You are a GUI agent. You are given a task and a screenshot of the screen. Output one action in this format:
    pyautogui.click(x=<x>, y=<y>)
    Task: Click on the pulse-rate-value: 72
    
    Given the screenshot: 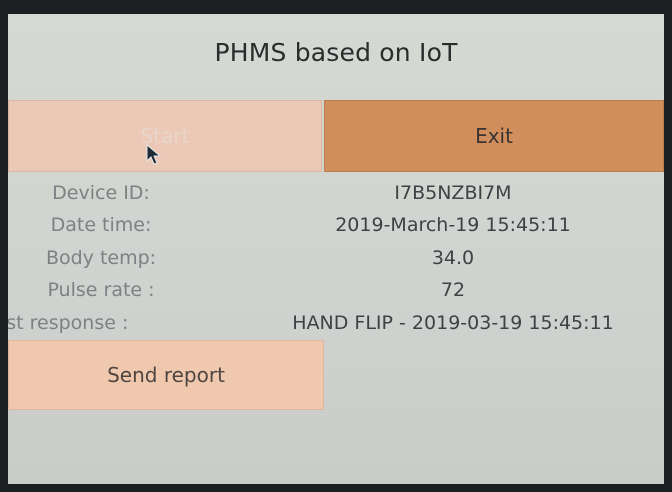 What is the action you would take?
    pyautogui.click(x=453, y=290)
    